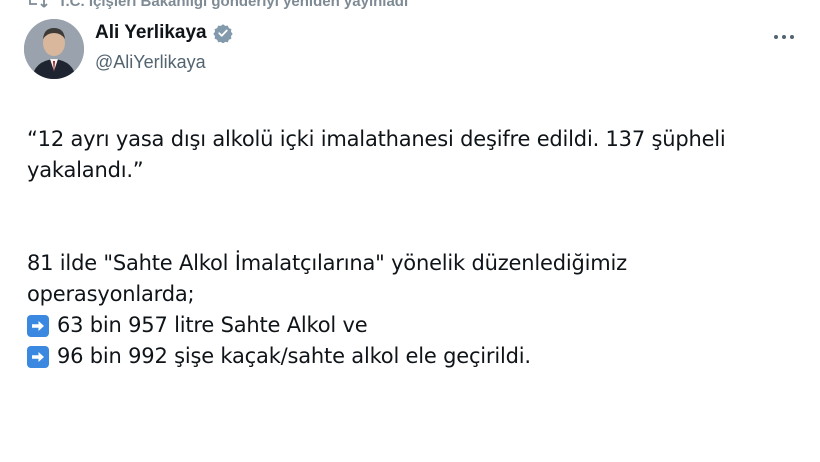 This screenshot has height=462, width=820. Describe the element at coordinates (111, 294) in the screenshot. I see `body-line: operasyonlarda;` at that location.